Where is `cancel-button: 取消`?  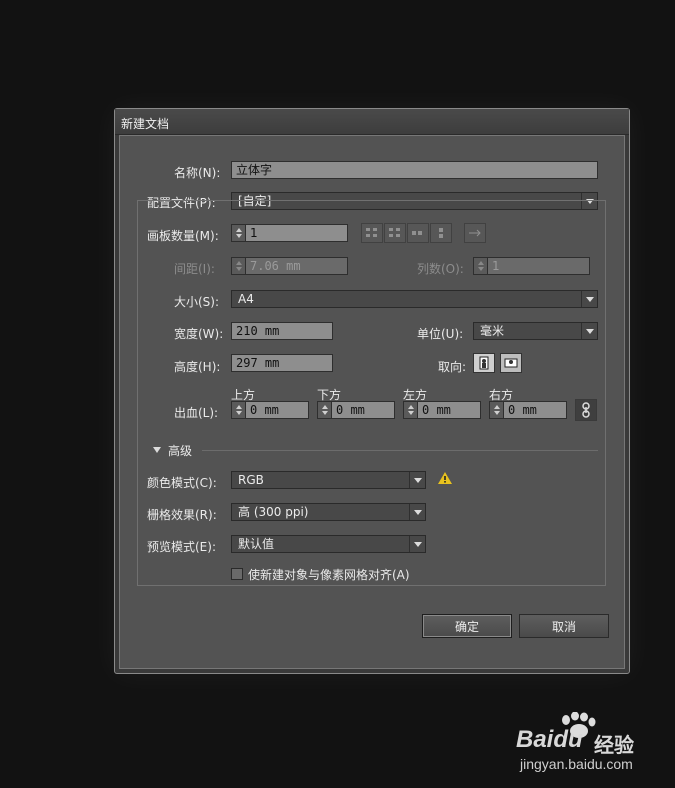
cancel-button: 取消 is located at coordinates (564, 626).